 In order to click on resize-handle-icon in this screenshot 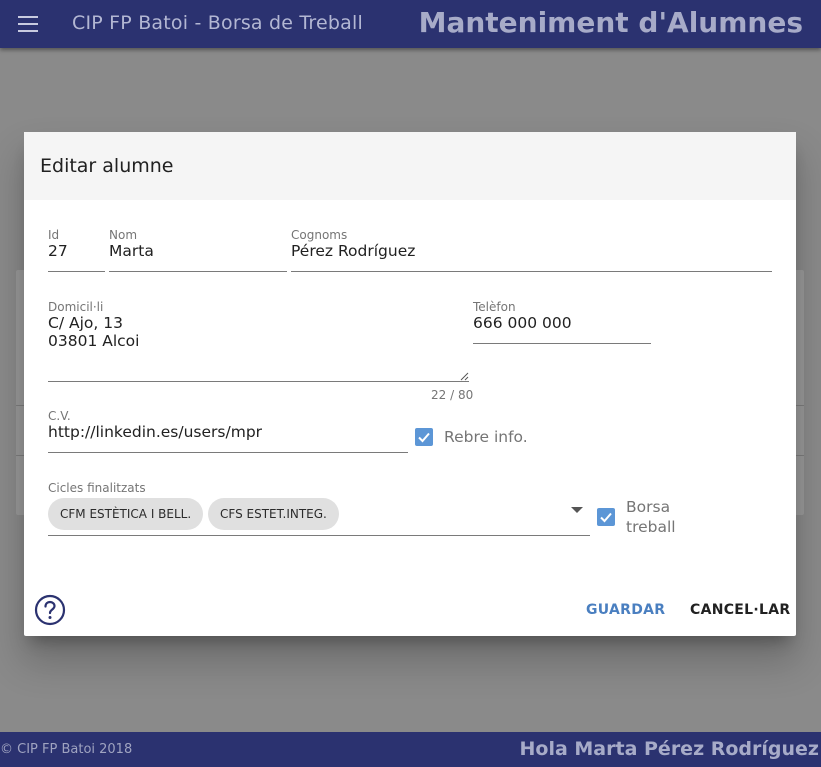, I will do `click(464, 376)`.